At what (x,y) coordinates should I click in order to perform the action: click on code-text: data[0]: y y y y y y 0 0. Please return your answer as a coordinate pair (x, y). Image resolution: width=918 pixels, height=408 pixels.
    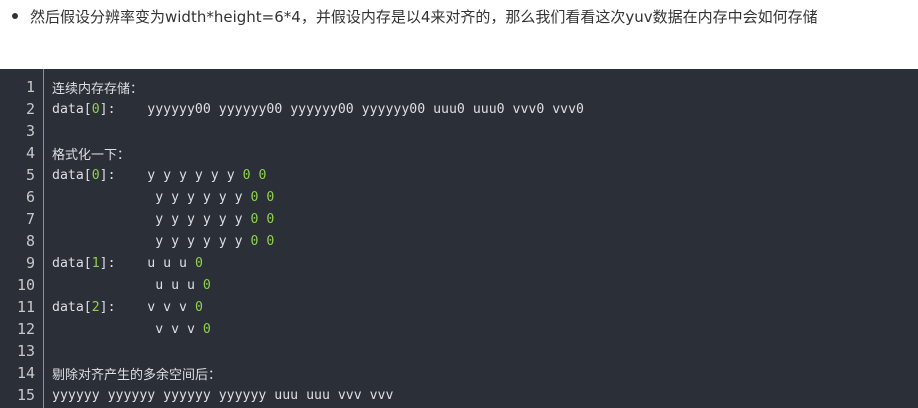
    Looking at the image, I should click on (159, 175).